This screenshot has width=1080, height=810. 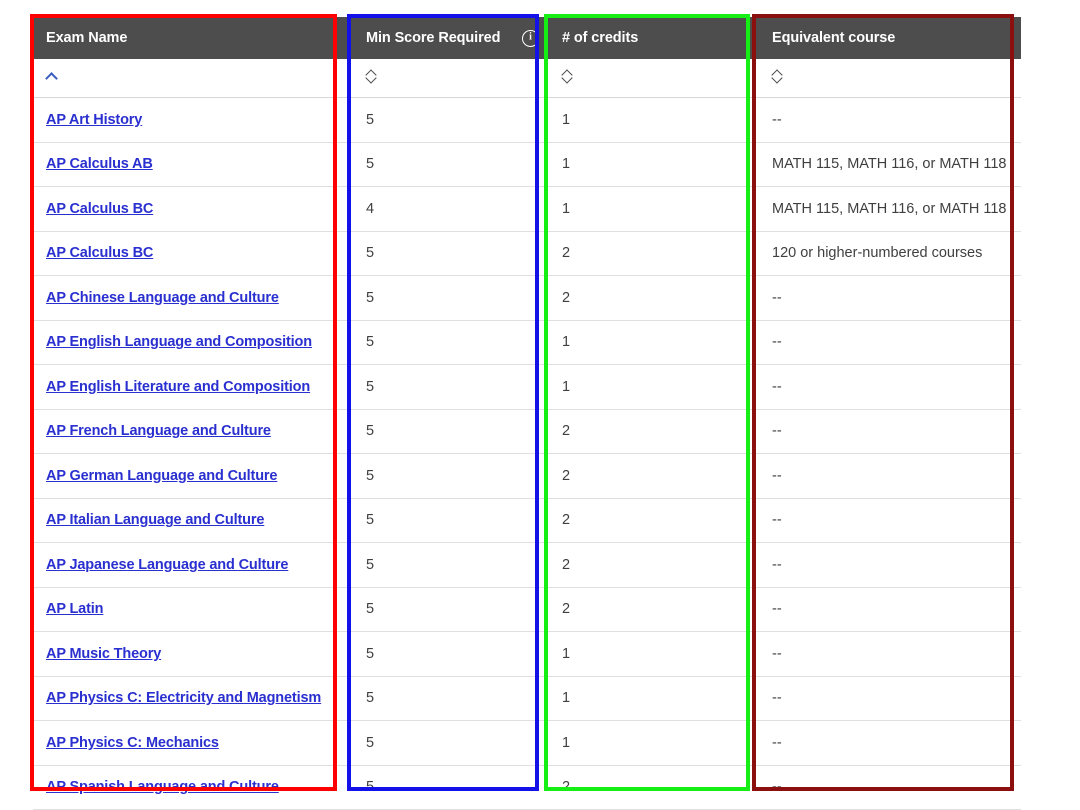 I want to click on exam-name-link: AP Physics C: Electricity and Magnetism, so click(x=183, y=698).